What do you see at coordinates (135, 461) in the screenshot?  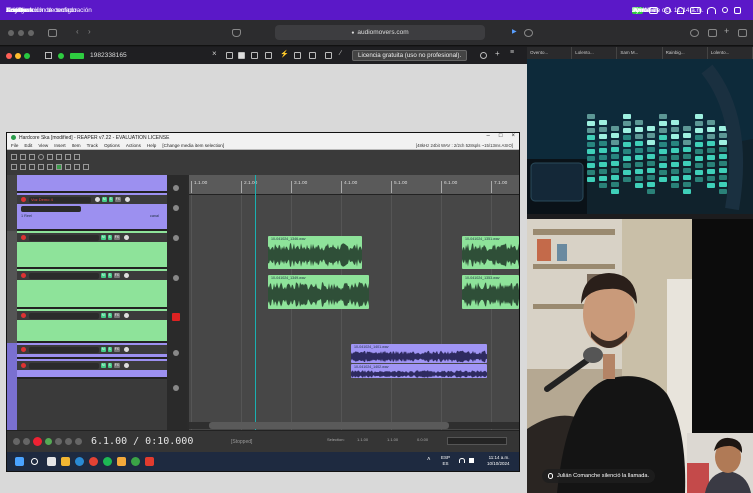 I see `reaper-taskbar-icon` at bounding box center [135, 461].